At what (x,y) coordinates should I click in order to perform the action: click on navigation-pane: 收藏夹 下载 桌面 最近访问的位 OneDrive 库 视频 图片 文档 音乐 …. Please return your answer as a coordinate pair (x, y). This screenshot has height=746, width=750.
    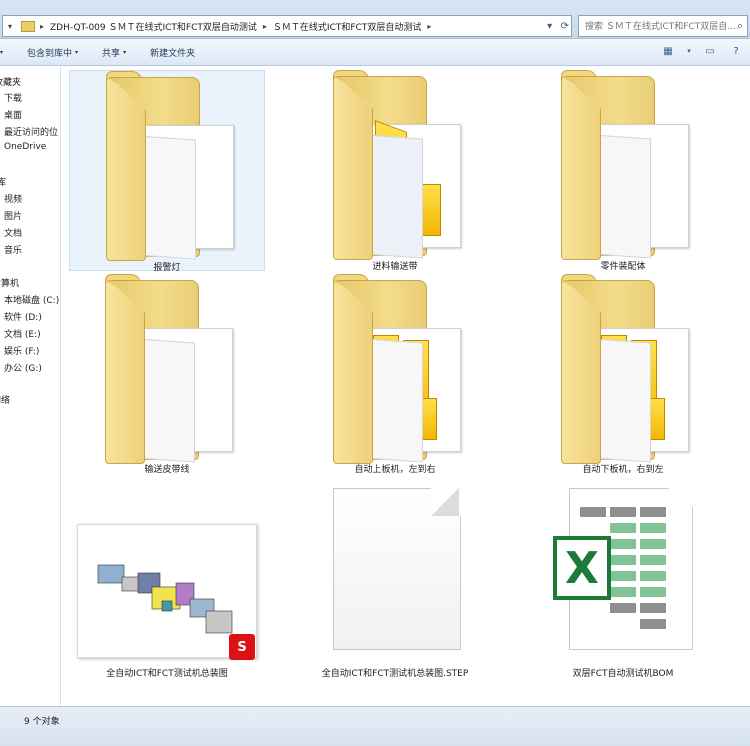
    Looking at the image, I should click on (30, 386).